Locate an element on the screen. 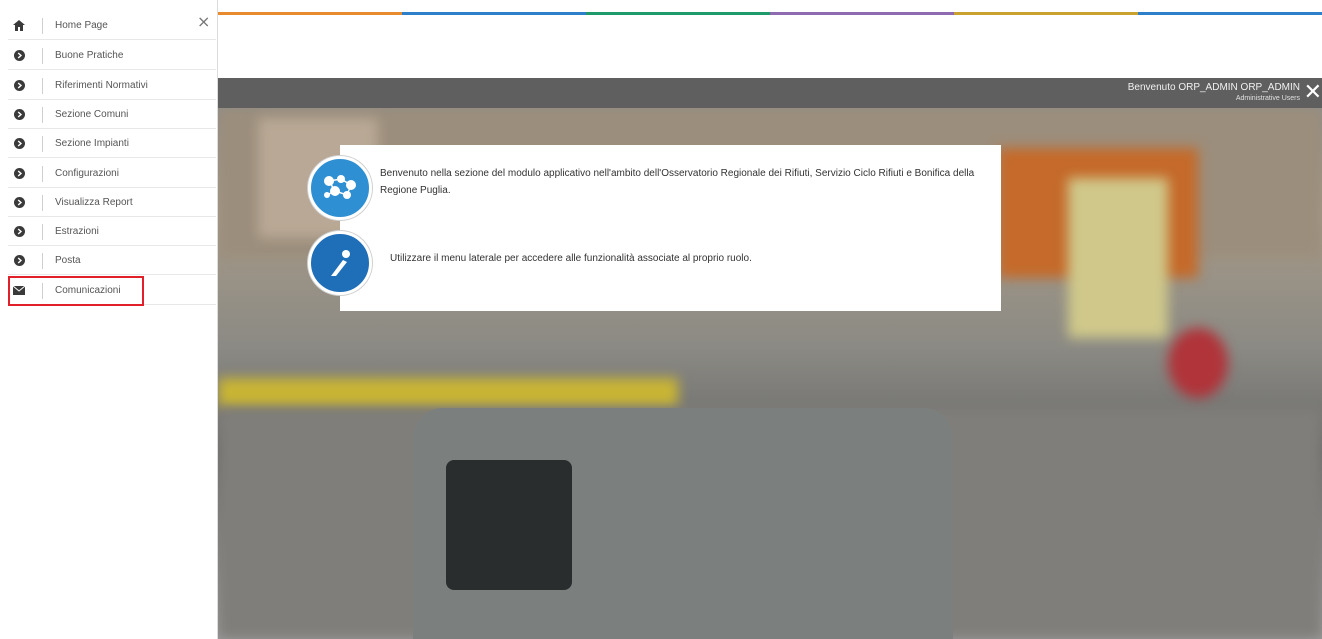  home-icon is located at coordinates (19, 25).